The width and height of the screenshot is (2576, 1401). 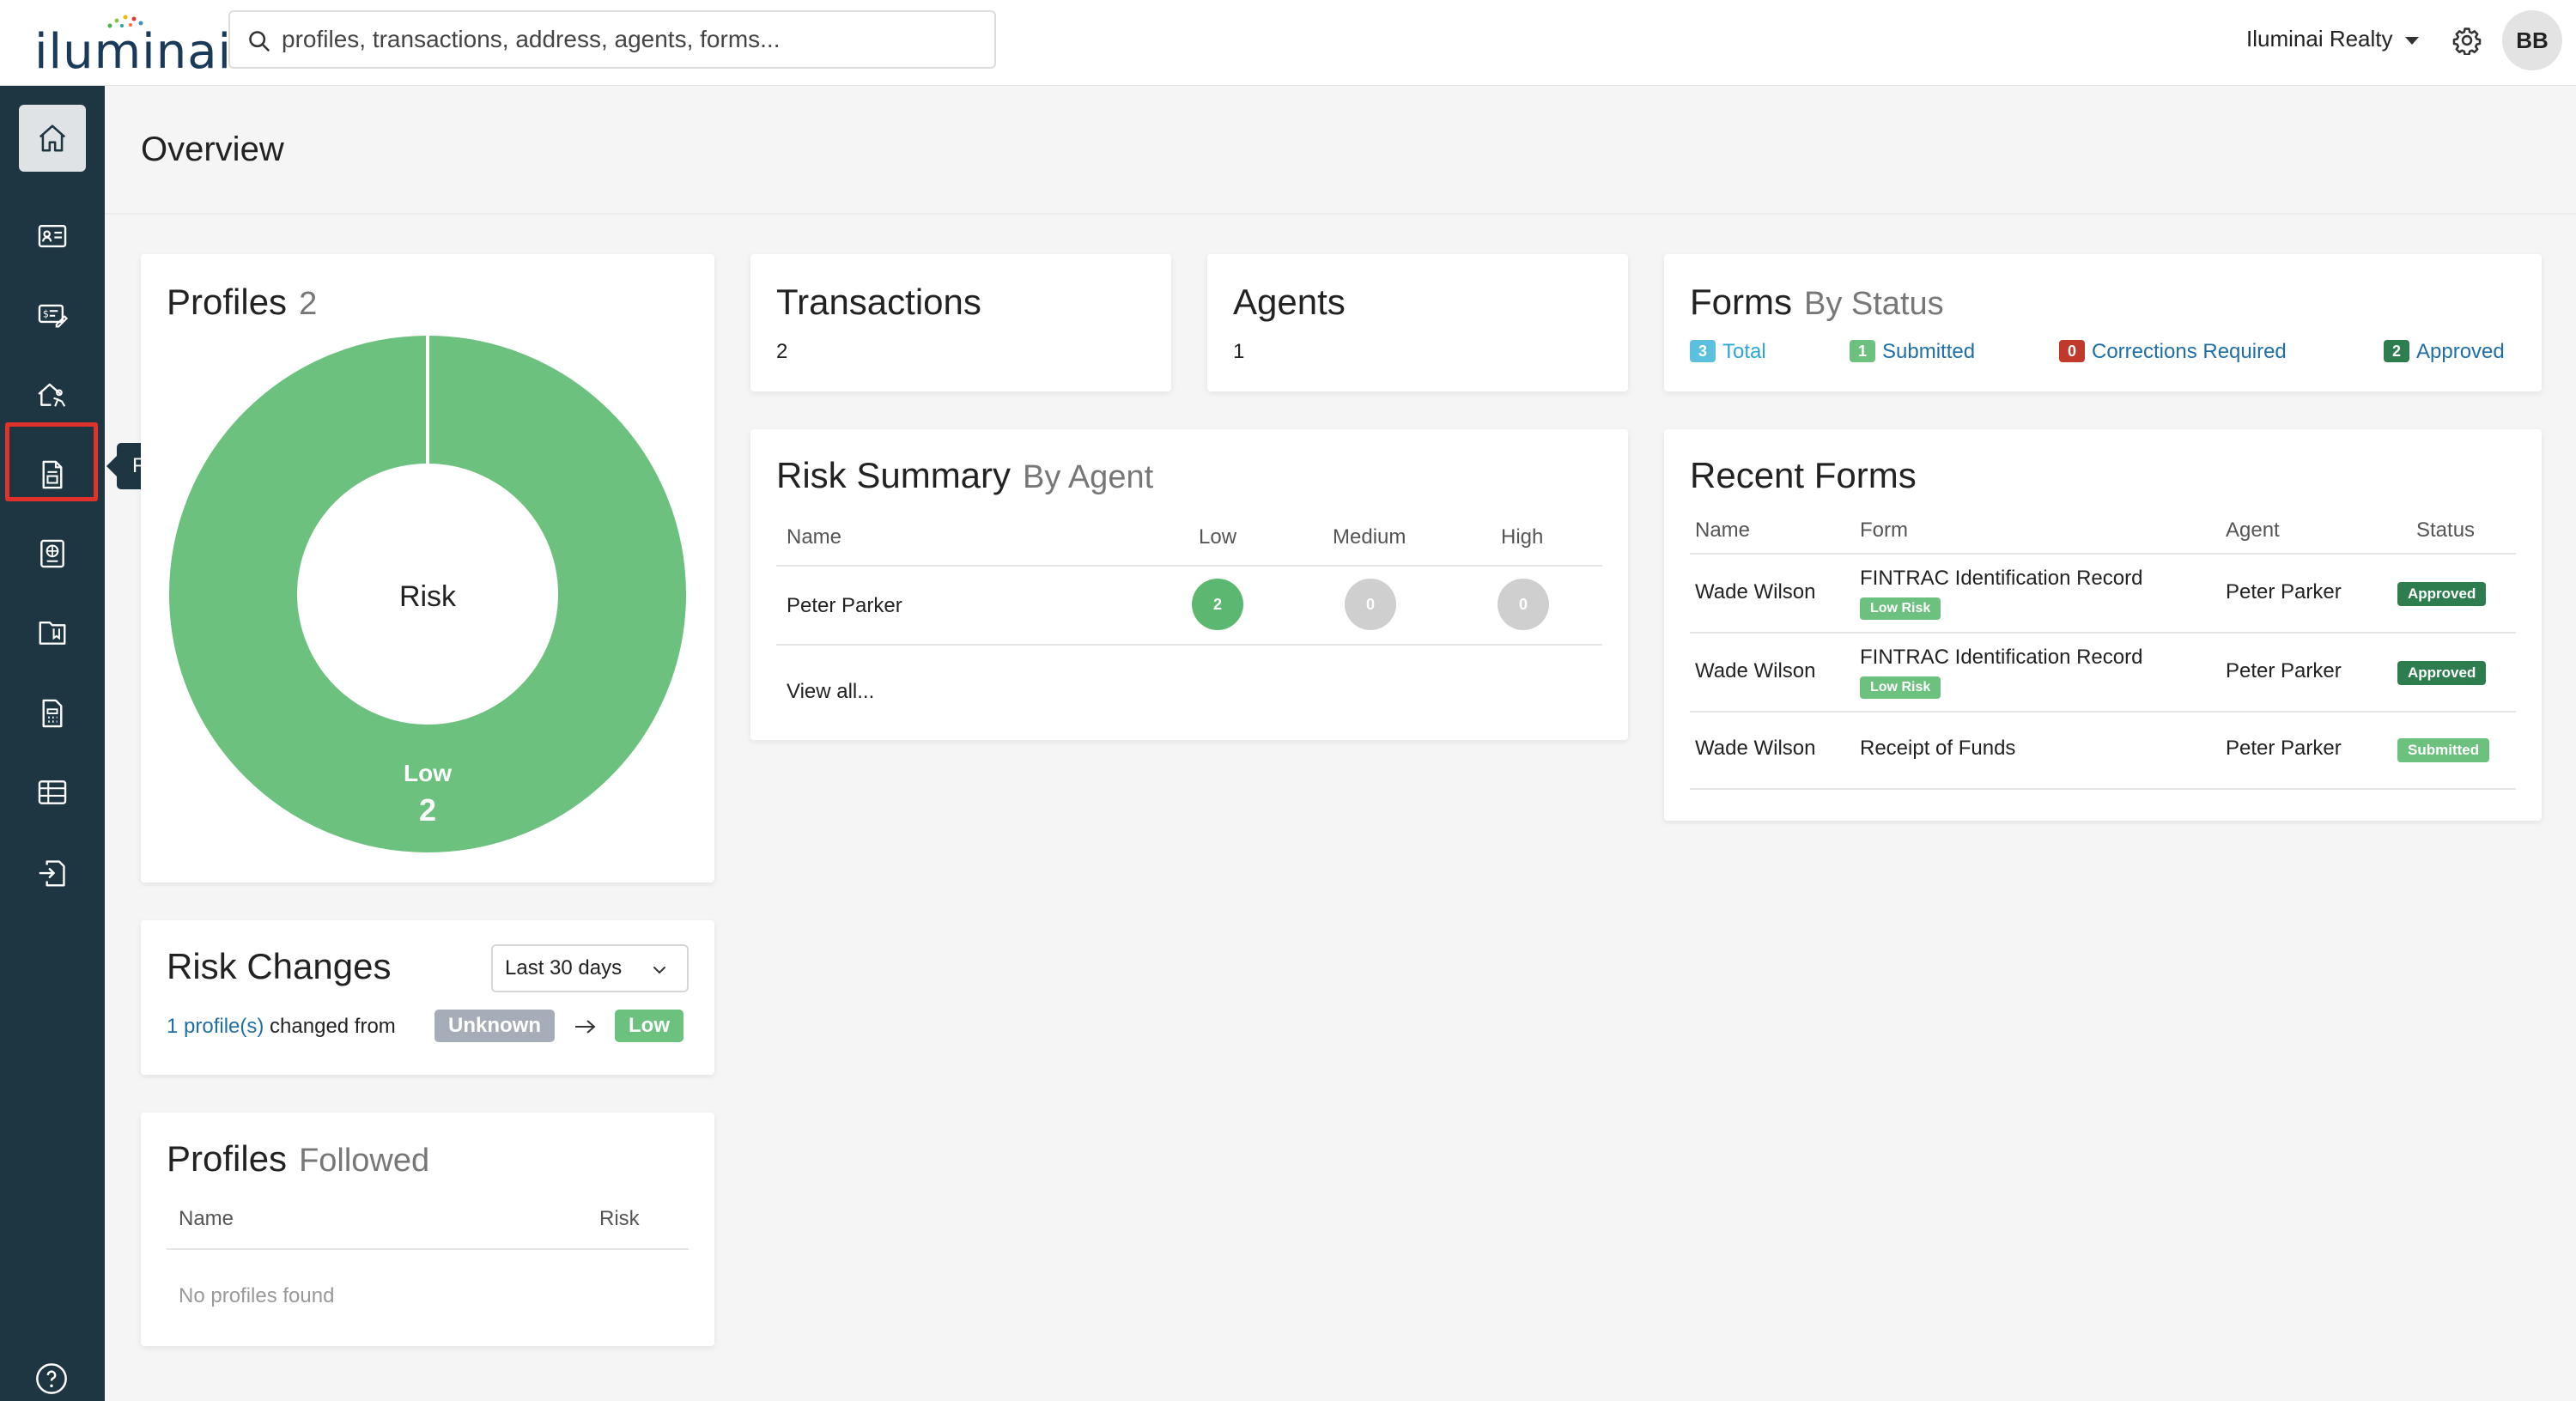 I want to click on page-title: Overview, so click(x=213, y=149).